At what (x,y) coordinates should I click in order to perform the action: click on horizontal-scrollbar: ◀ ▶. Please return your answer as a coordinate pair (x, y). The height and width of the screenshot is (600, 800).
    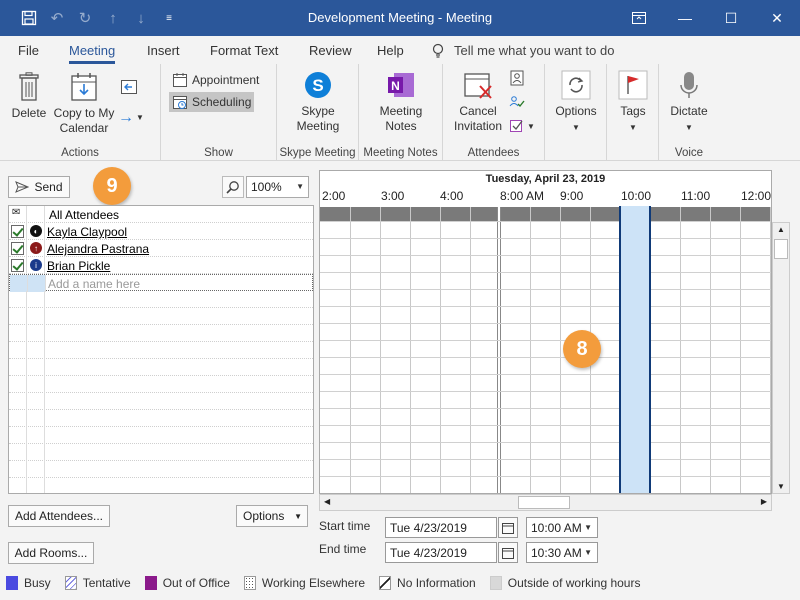
    Looking at the image, I should click on (545, 502).